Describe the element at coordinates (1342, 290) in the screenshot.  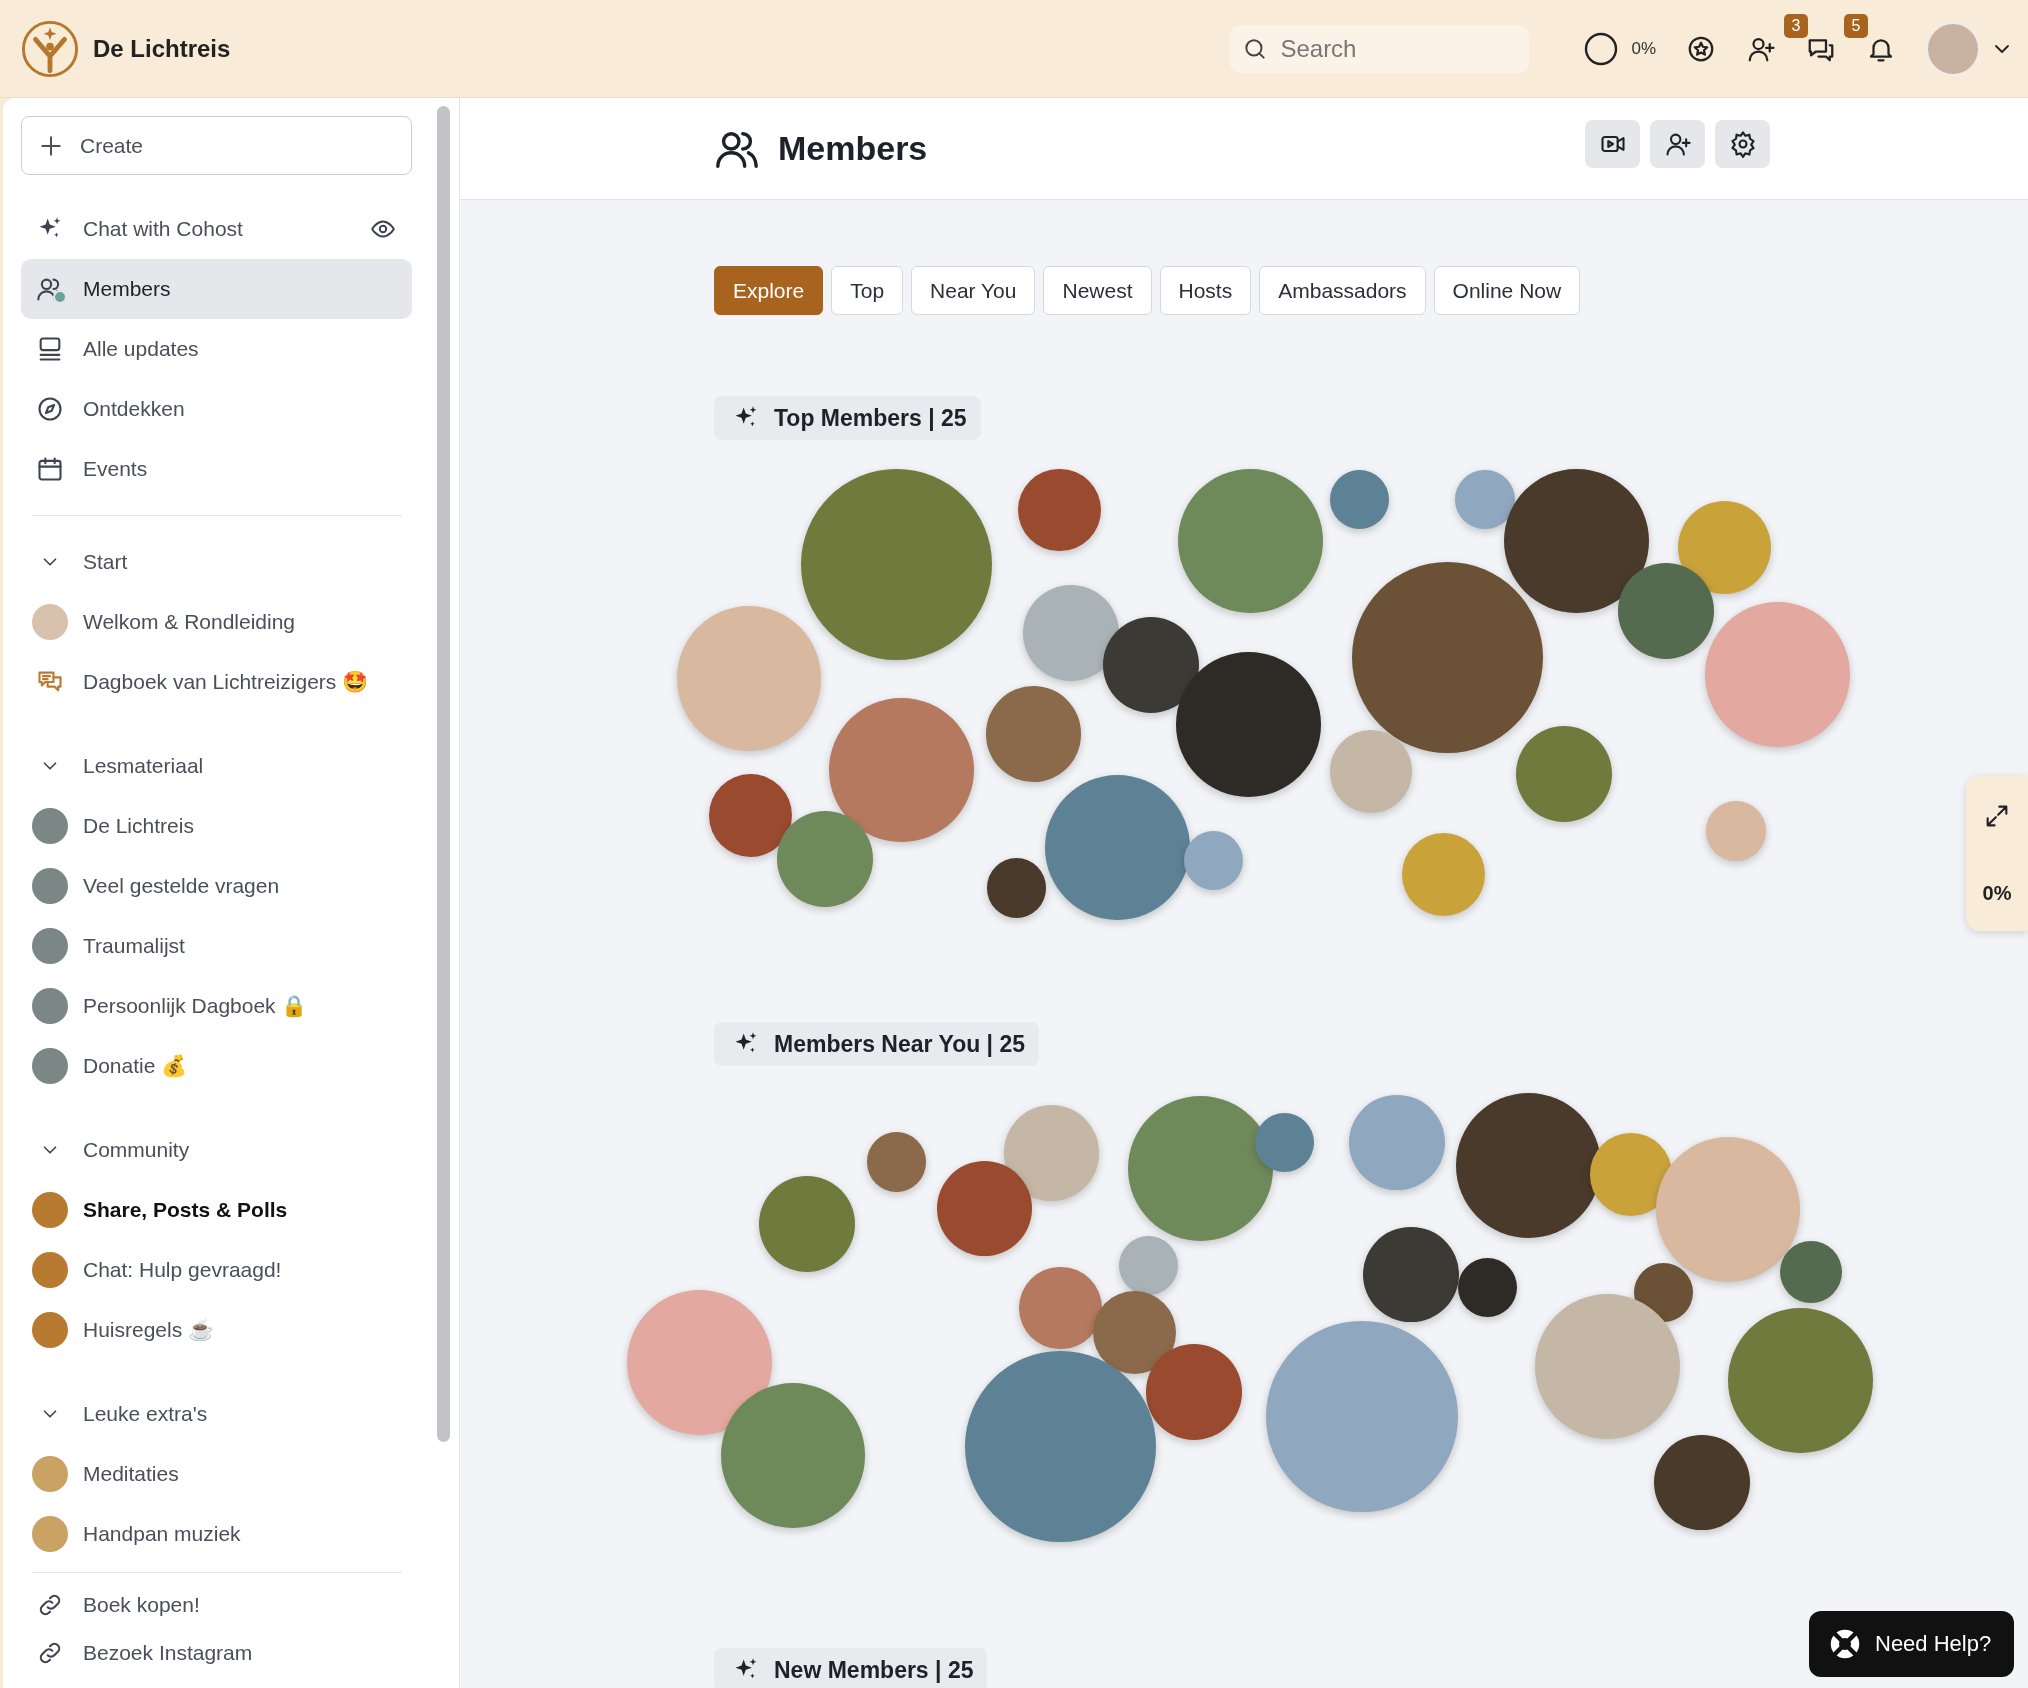
I see `filter-tab: Ambassadors` at that location.